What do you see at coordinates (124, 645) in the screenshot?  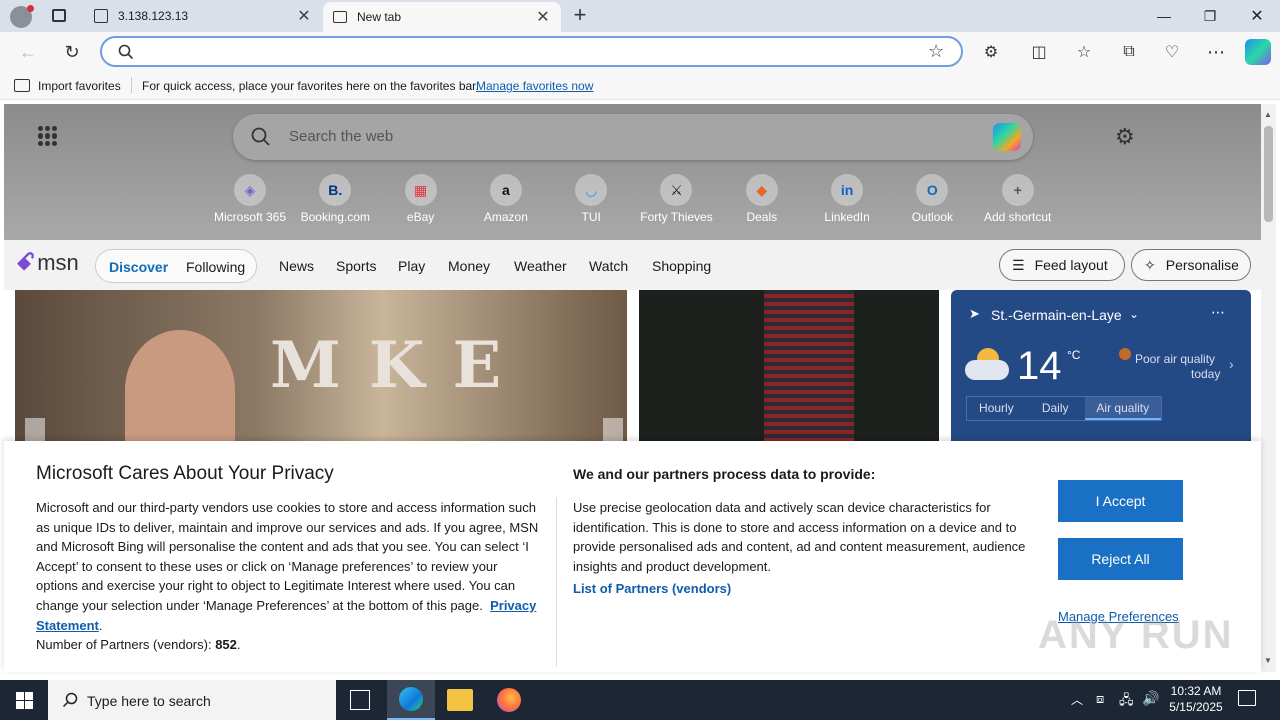 I see `partners-count-label: Number of Partners (vendors):` at bounding box center [124, 645].